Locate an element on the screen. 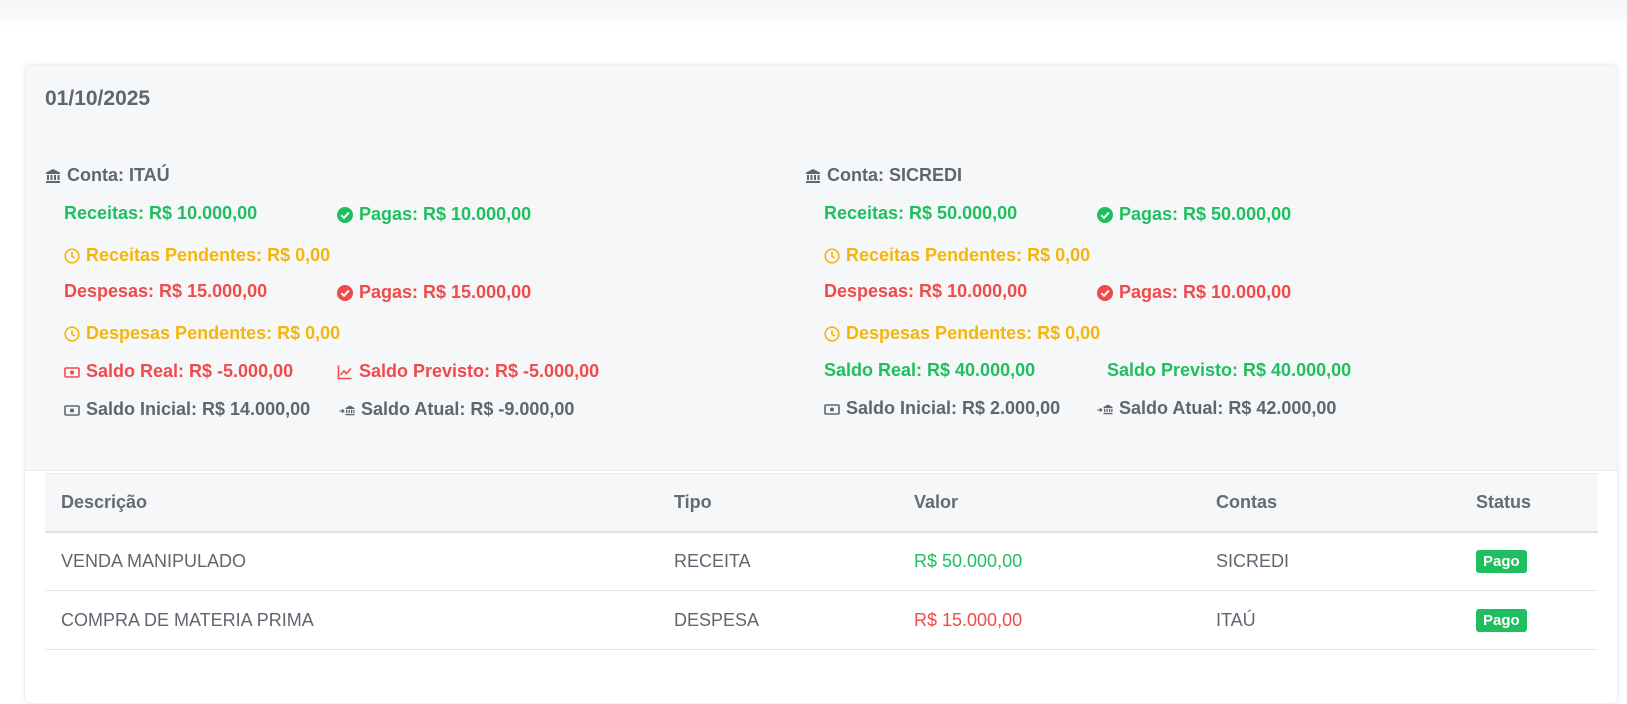 The width and height of the screenshot is (1627, 704). despesas-text: Despesas: R$ 15.000,00 is located at coordinates (166, 291).